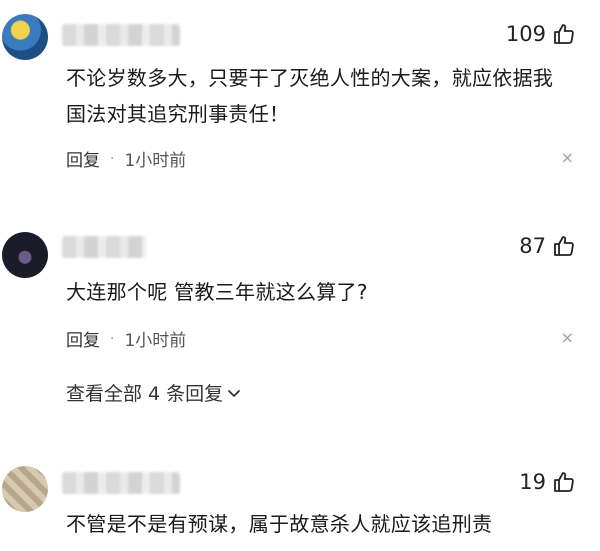 This screenshot has height=551, width=600. I want to click on comment-text: 不管是不是有预谋，属于故意杀人就应该追刑责, so click(326, 524).